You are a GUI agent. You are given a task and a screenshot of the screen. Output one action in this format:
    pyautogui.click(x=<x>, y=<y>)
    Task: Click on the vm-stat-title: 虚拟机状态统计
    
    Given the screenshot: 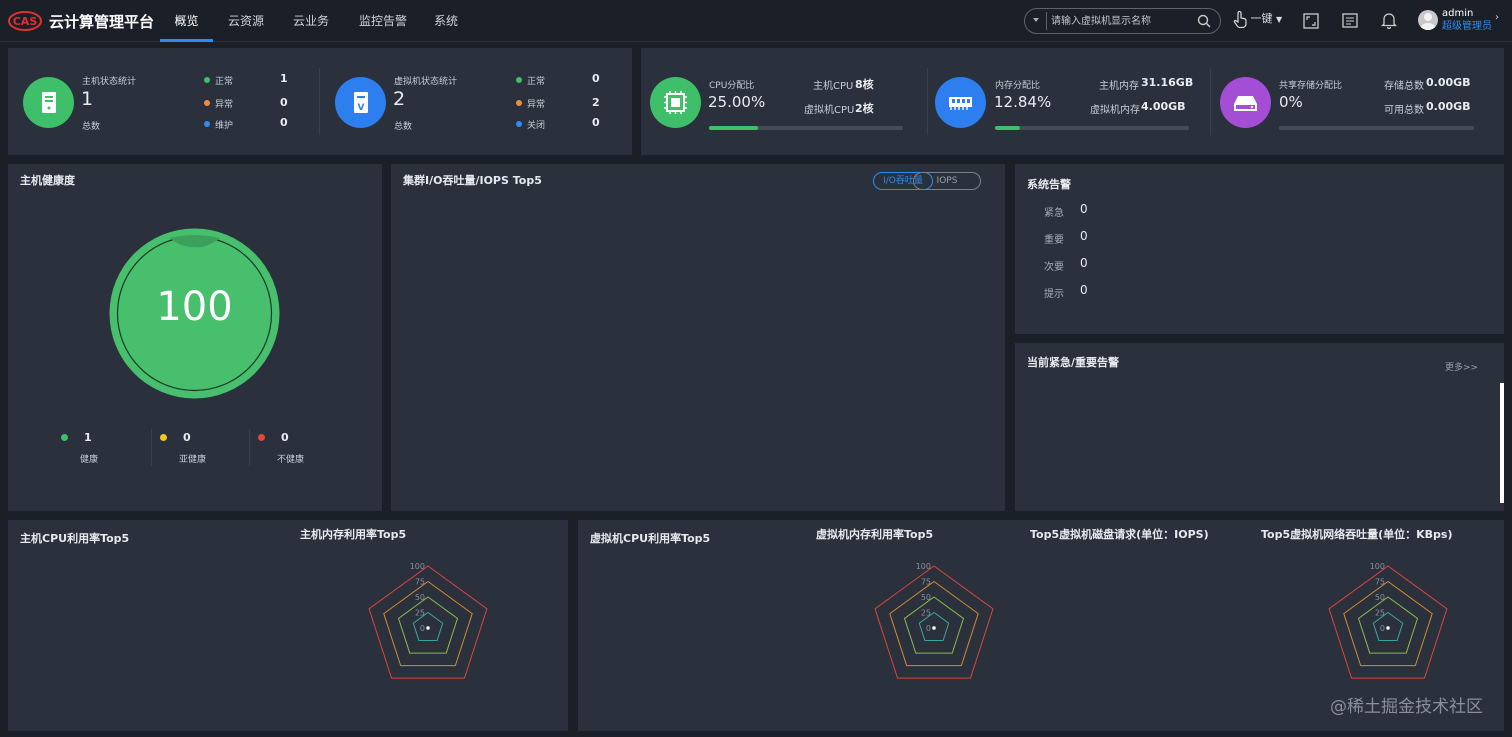 What is the action you would take?
    pyautogui.click(x=426, y=82)
    